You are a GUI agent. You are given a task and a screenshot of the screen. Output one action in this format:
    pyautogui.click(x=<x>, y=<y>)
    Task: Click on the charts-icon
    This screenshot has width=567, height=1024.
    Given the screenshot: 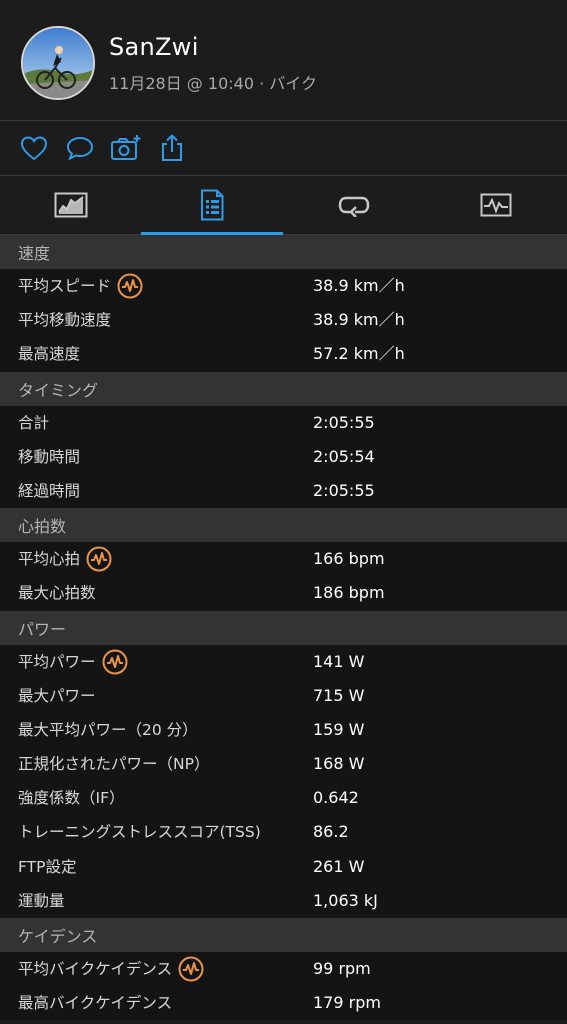 What is the action you would take?
    pyautogui.click(x=496, y=205)
    